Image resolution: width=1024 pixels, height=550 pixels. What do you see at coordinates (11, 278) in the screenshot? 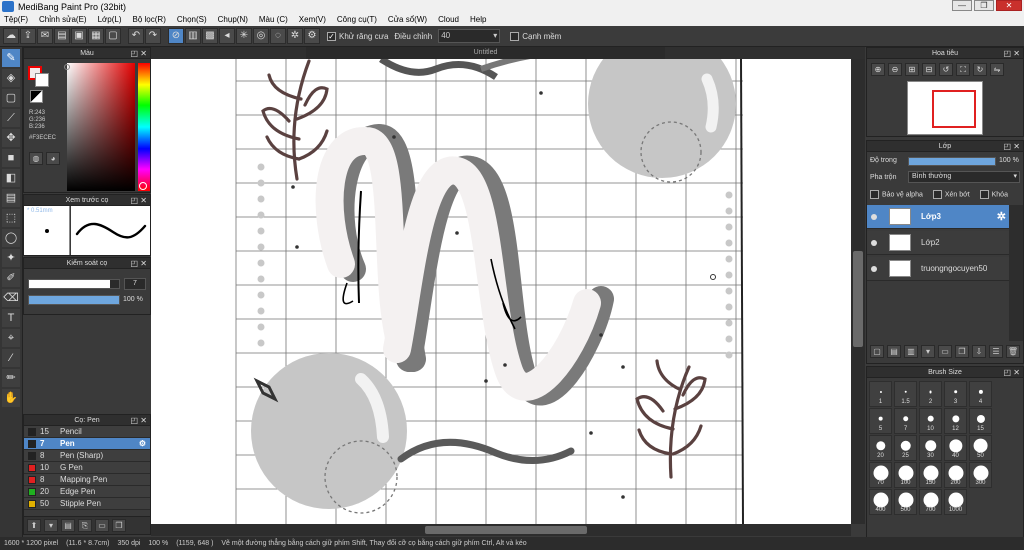
I see `select-pen-icon: ✐` at bounding box center [11, 278].